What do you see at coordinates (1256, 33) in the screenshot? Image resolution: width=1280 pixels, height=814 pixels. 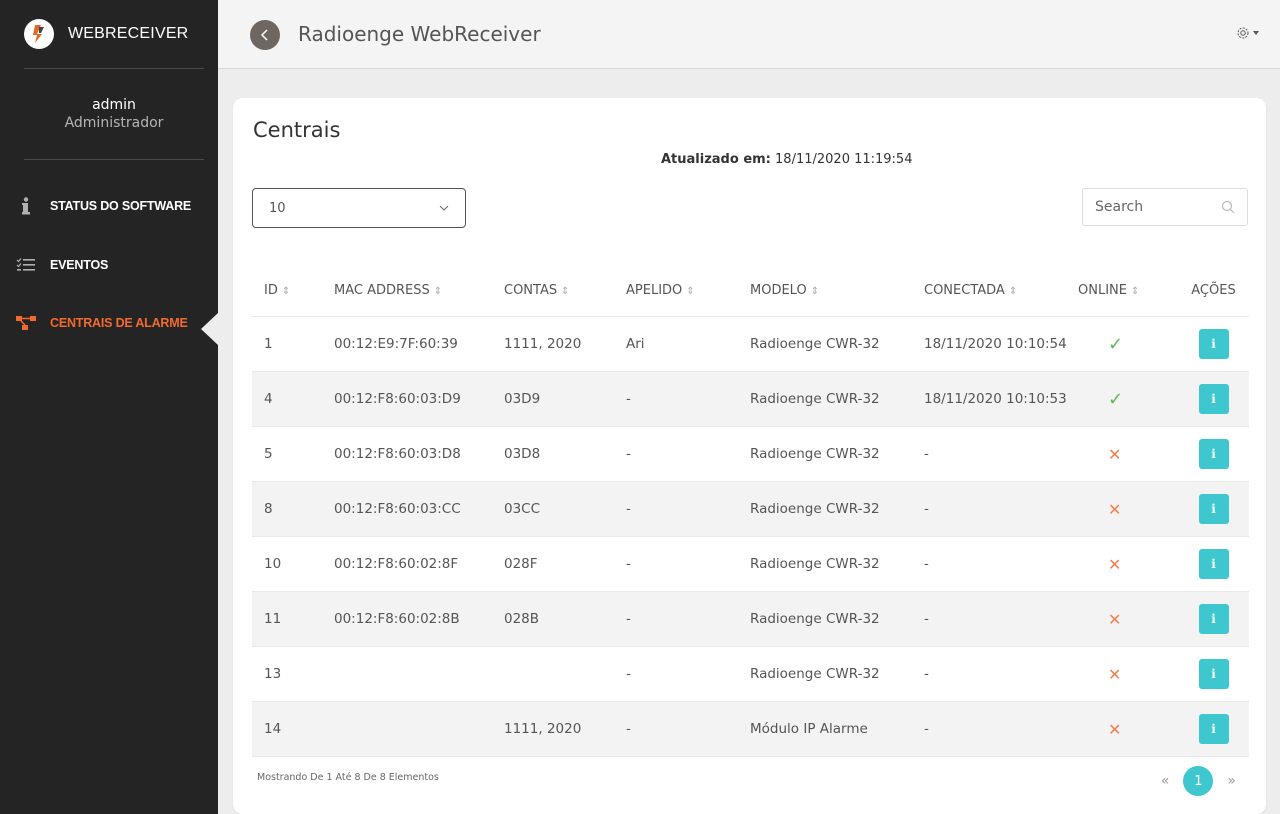 I see `caret-down-icon` at bounding box center [1256, 33].